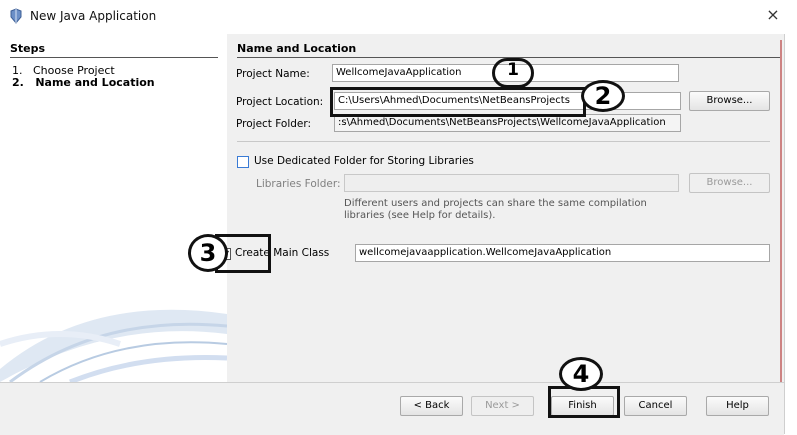 The width and height of the screenshot is (797, 435). Describe the element at coordinates (93, 16) in the screenshot. I see `window-title: New Java Application` at that location.